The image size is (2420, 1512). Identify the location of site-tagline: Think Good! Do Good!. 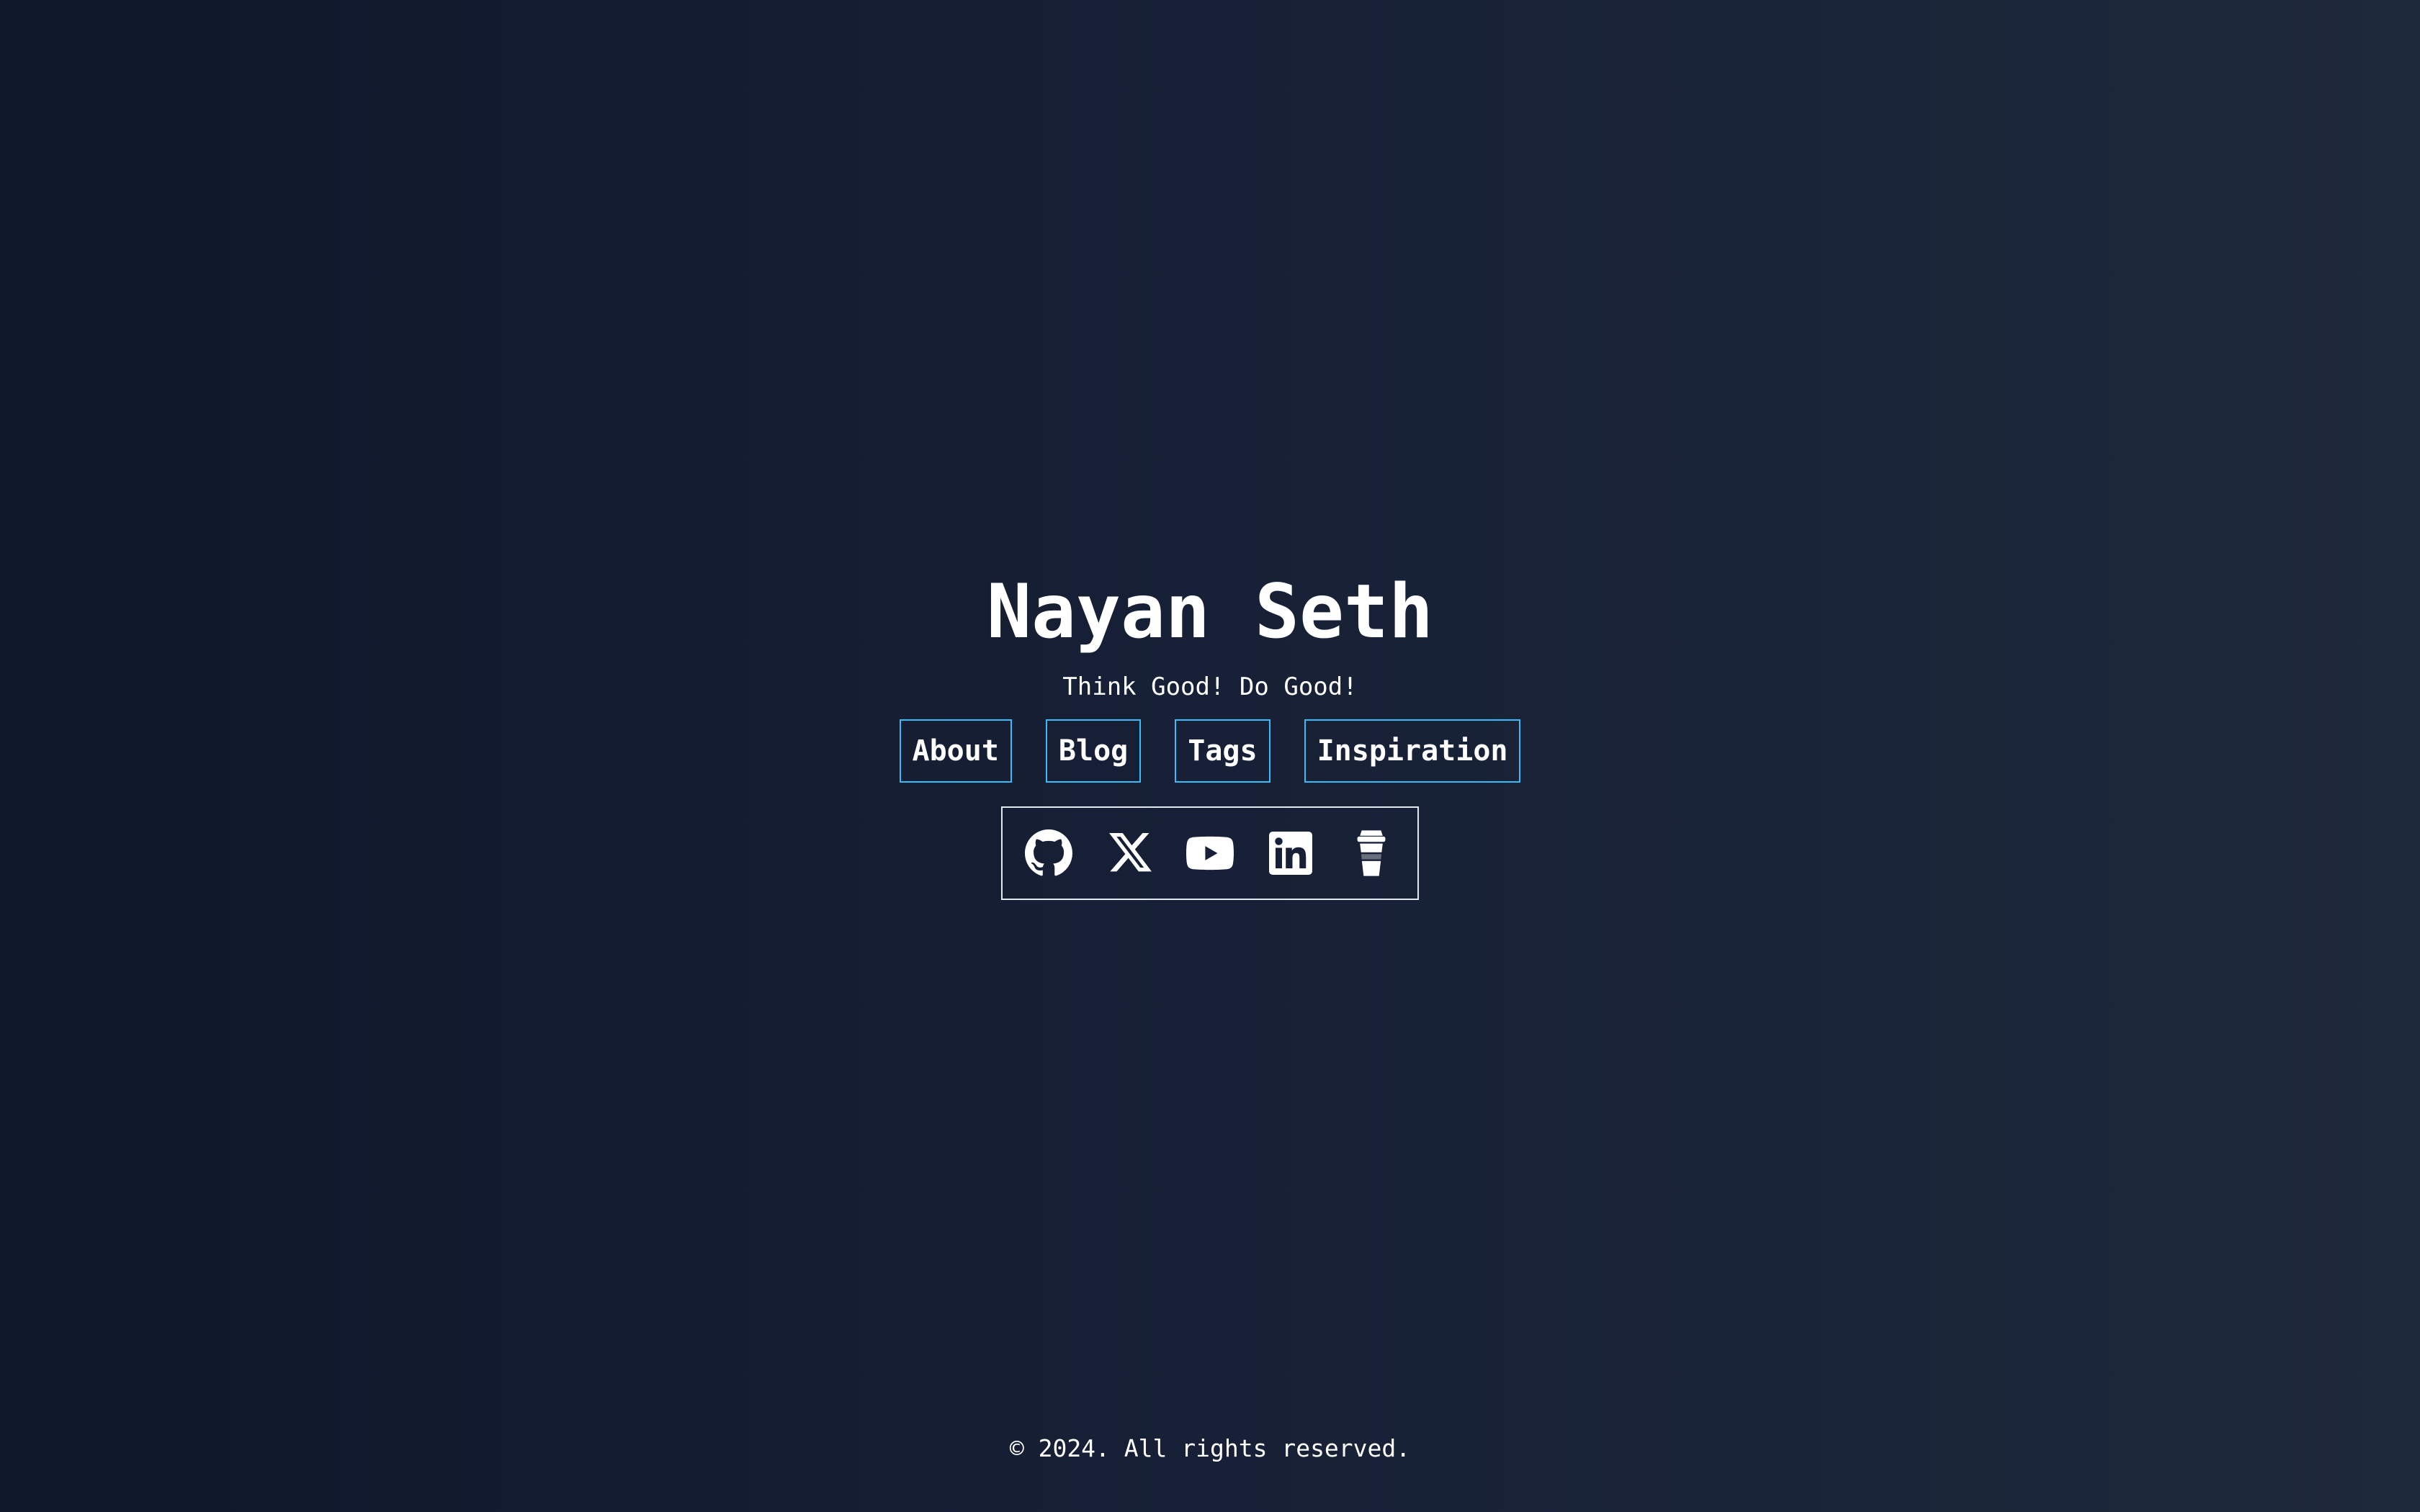
(1210, 686).